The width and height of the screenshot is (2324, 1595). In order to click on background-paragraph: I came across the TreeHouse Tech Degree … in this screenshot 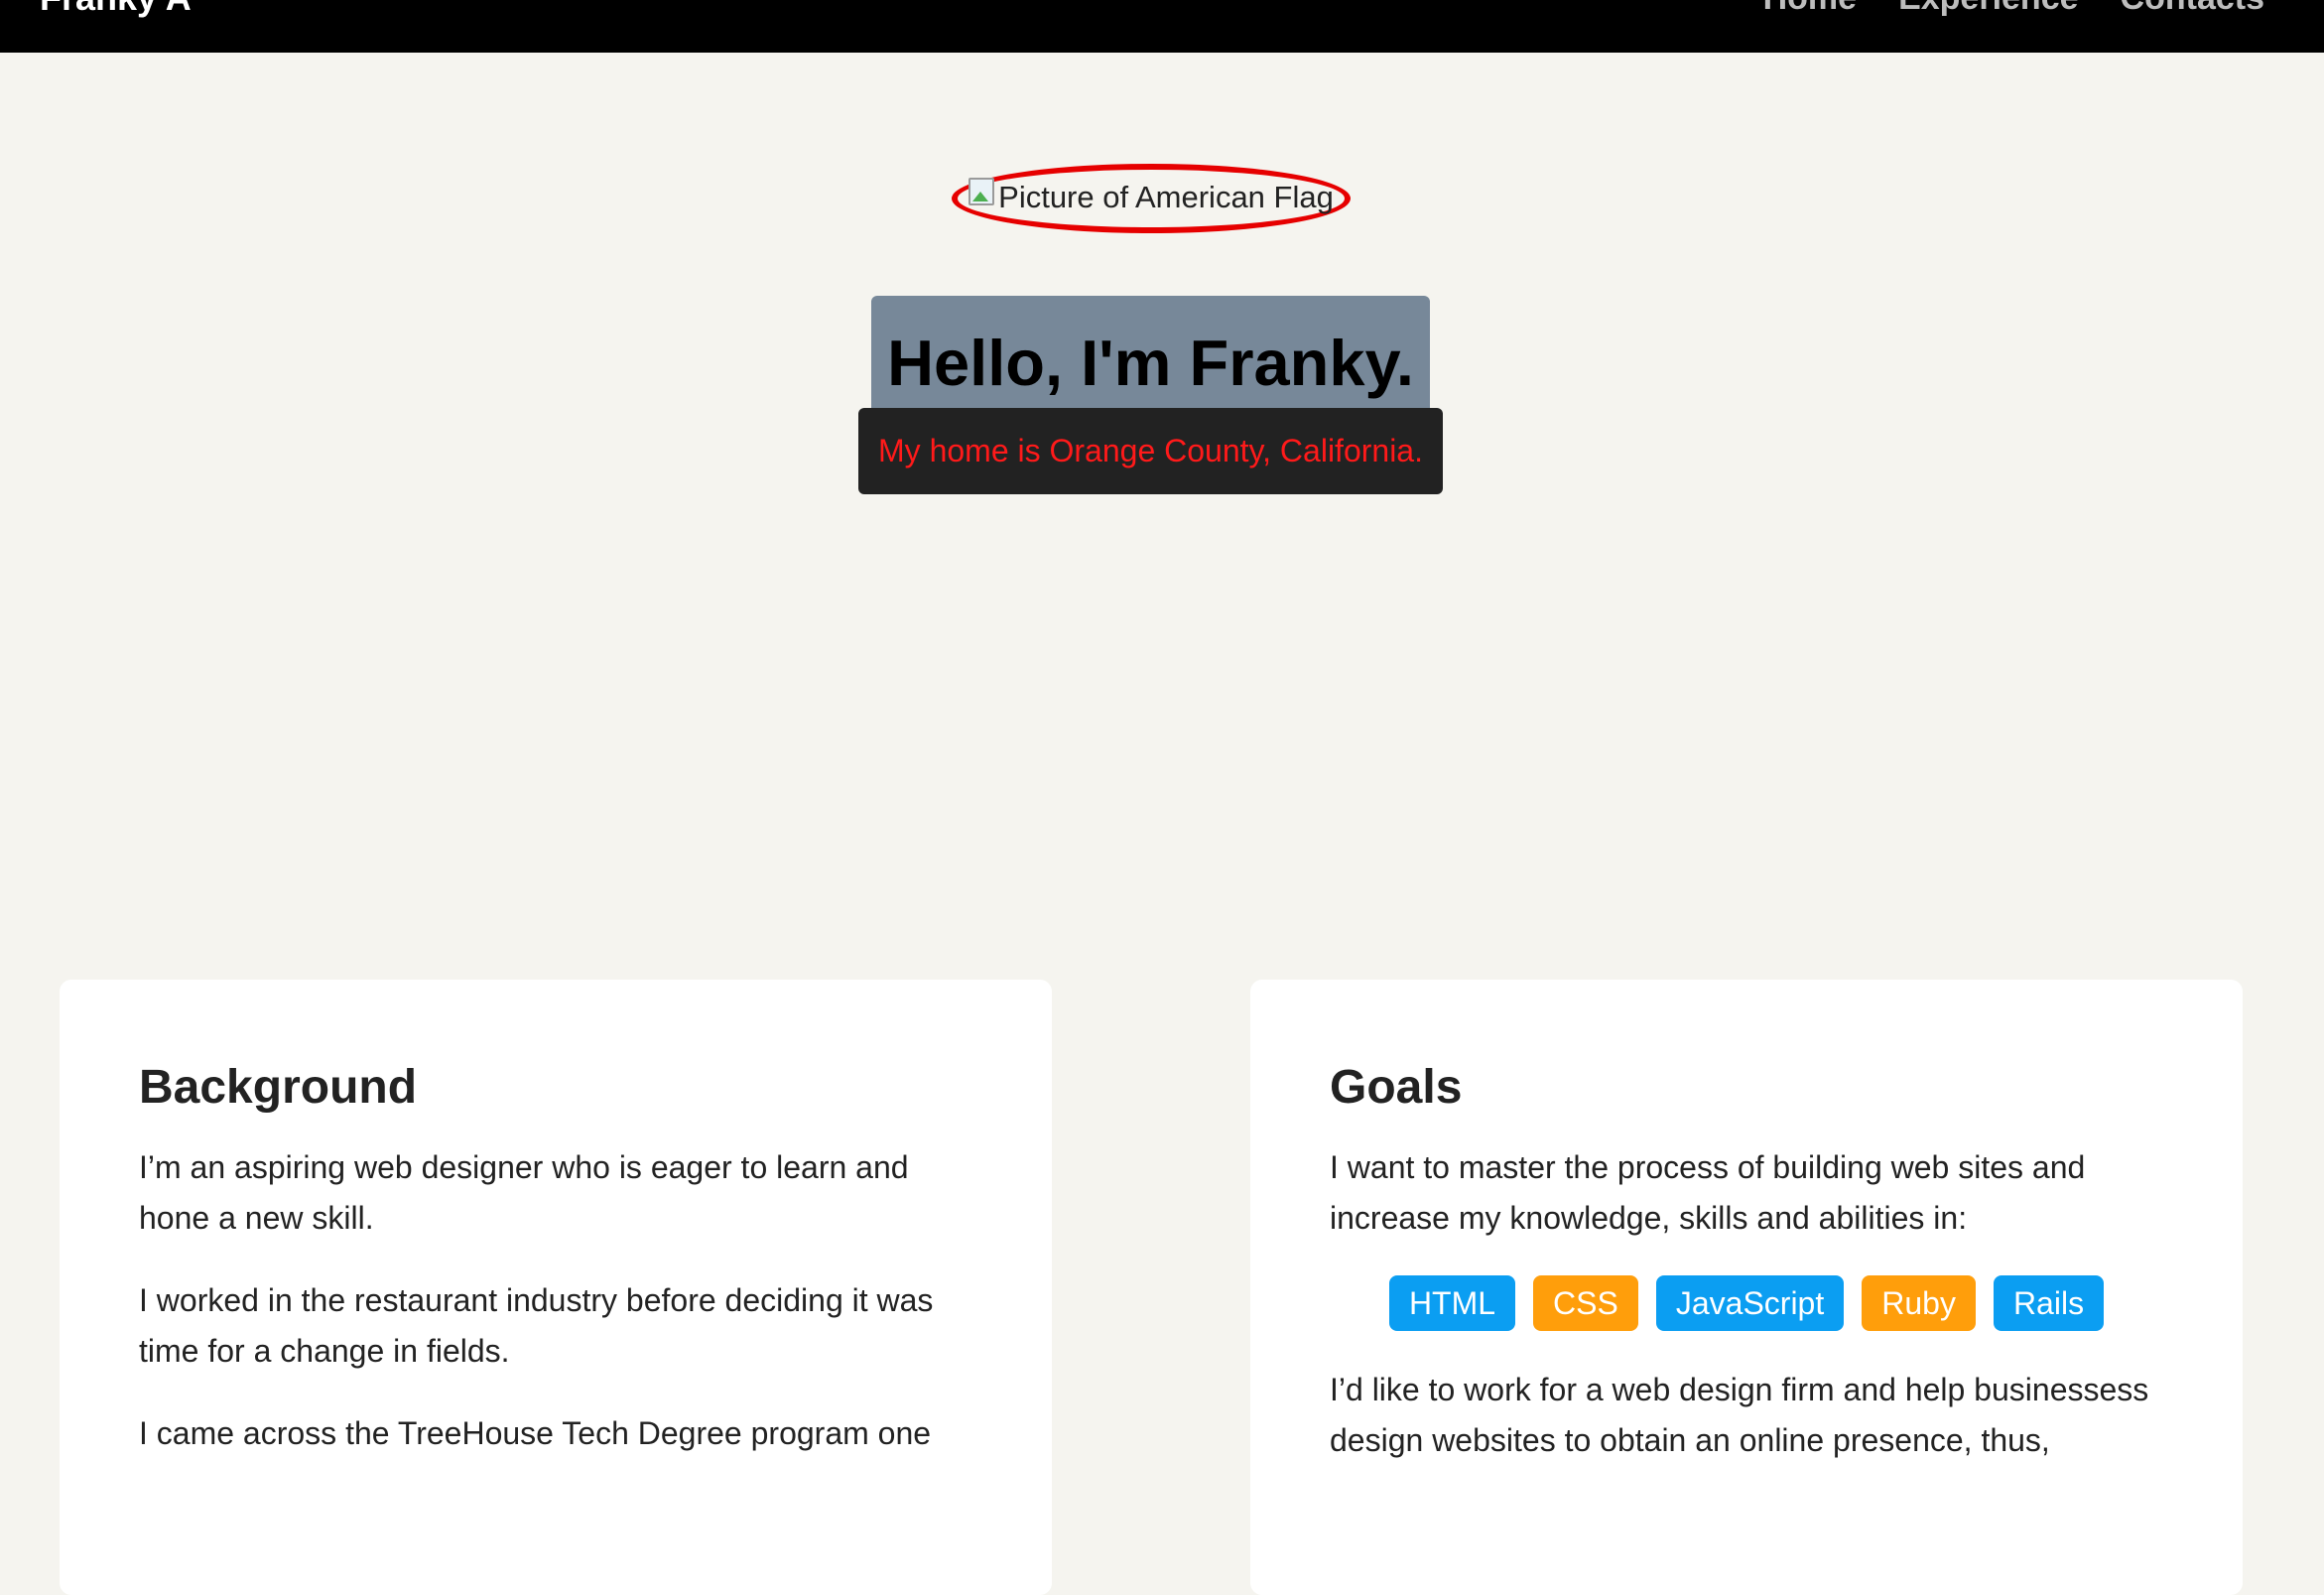, I will do `click(535, 1432)`.